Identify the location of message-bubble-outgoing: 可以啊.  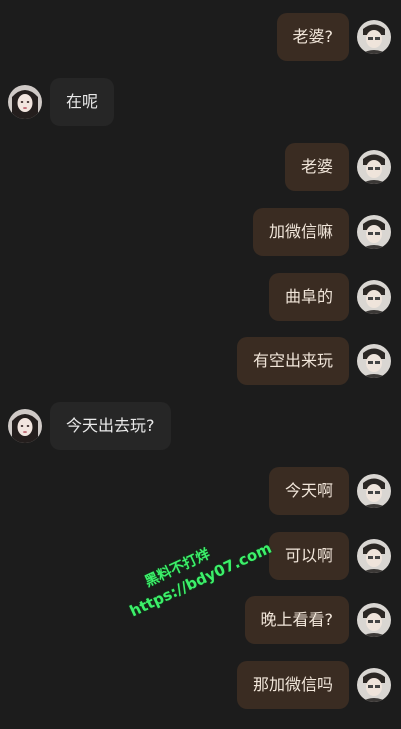
(308, 556).